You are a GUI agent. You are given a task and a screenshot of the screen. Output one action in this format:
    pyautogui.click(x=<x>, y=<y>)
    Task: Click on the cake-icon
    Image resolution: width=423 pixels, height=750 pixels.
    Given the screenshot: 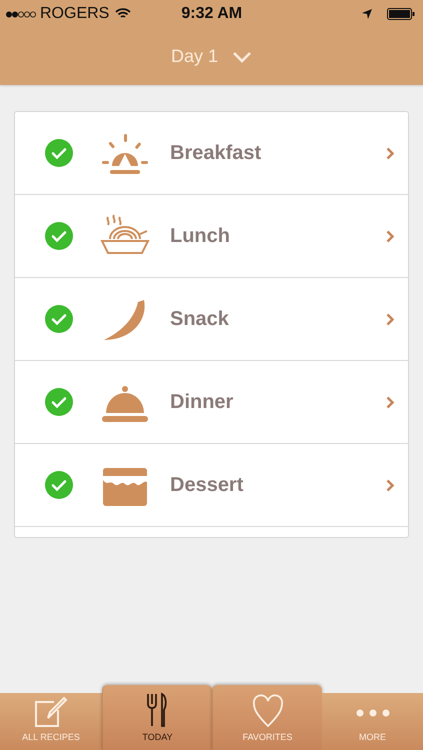 What is the action you would take?
    pyautogui.click(x=125, y=487)
    